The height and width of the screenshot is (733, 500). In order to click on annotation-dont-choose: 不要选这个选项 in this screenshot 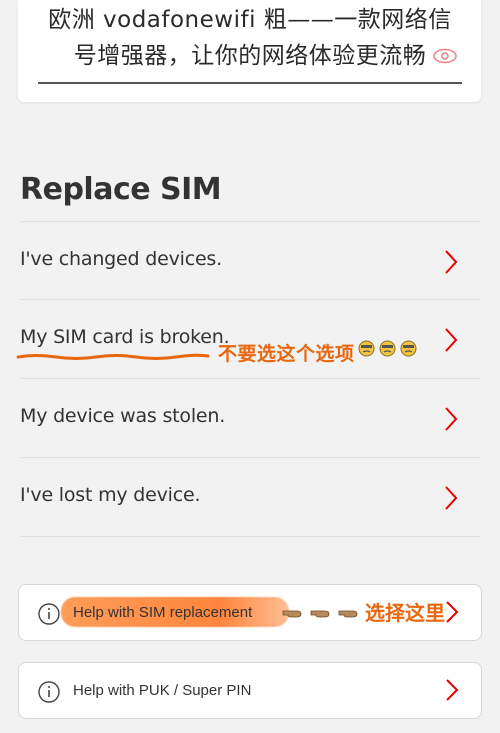, I will do `click(286, 354)`.